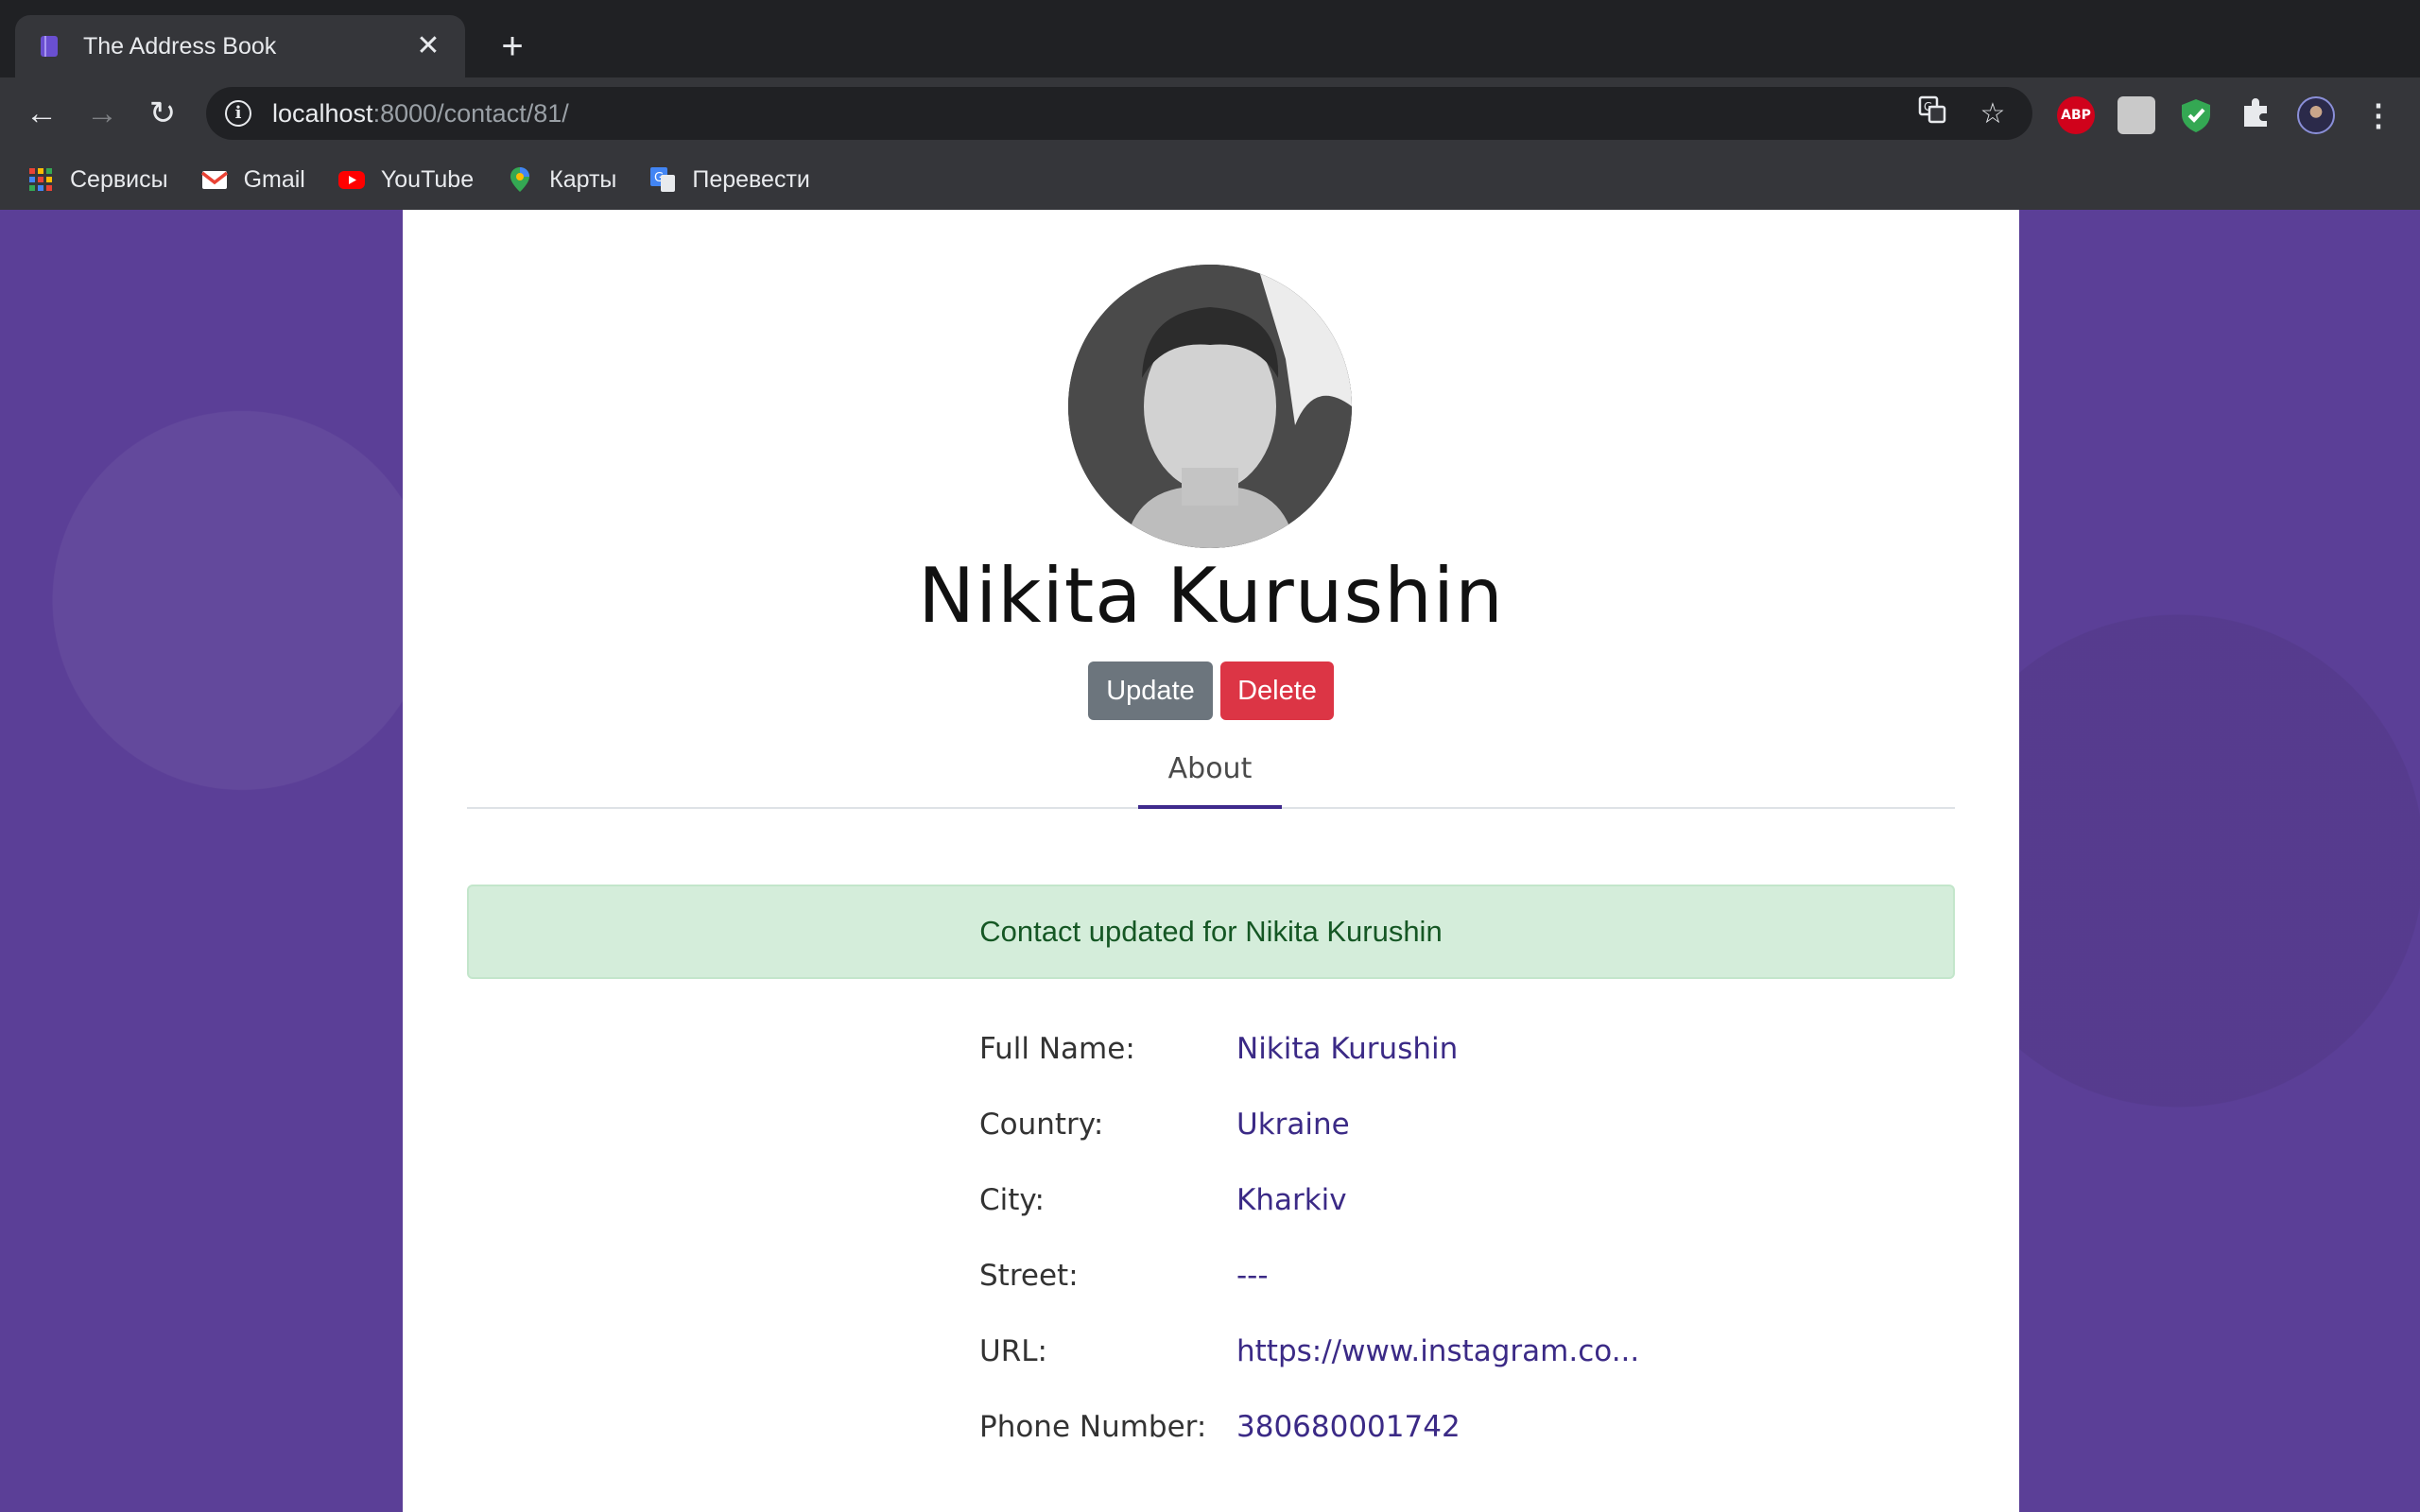  What do you see at coordinates (1029, 1276) in the screenshot?
I see `detail-label: Street:` at bounding box center [1029, 1276].